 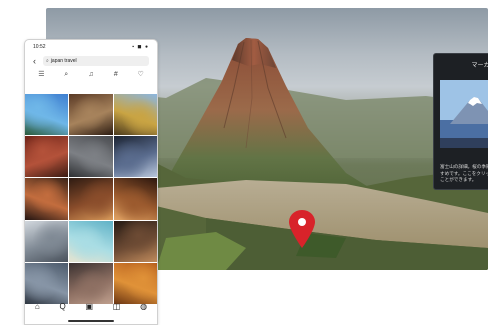 I want to click on photo-thumbnail-beach-bay, so click(x=47, y=115).